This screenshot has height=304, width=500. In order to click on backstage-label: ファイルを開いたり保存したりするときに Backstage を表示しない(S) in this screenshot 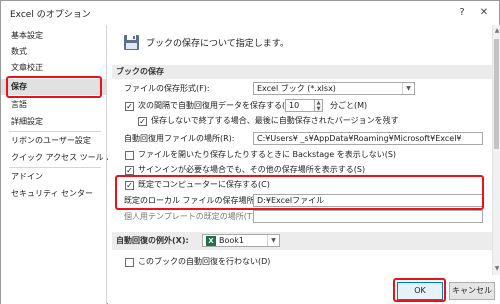, I will do `click(267, 154)`.